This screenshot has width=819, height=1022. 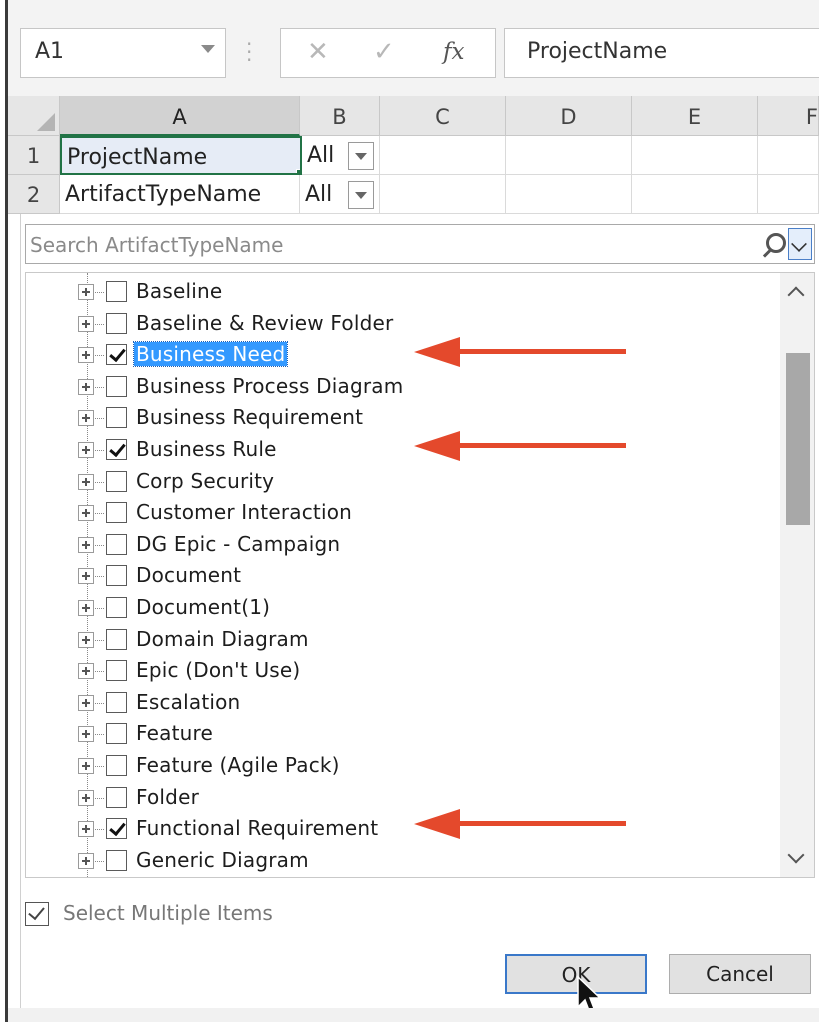 I want to click on tree-item: Escalation, so click(x=428, y=703).